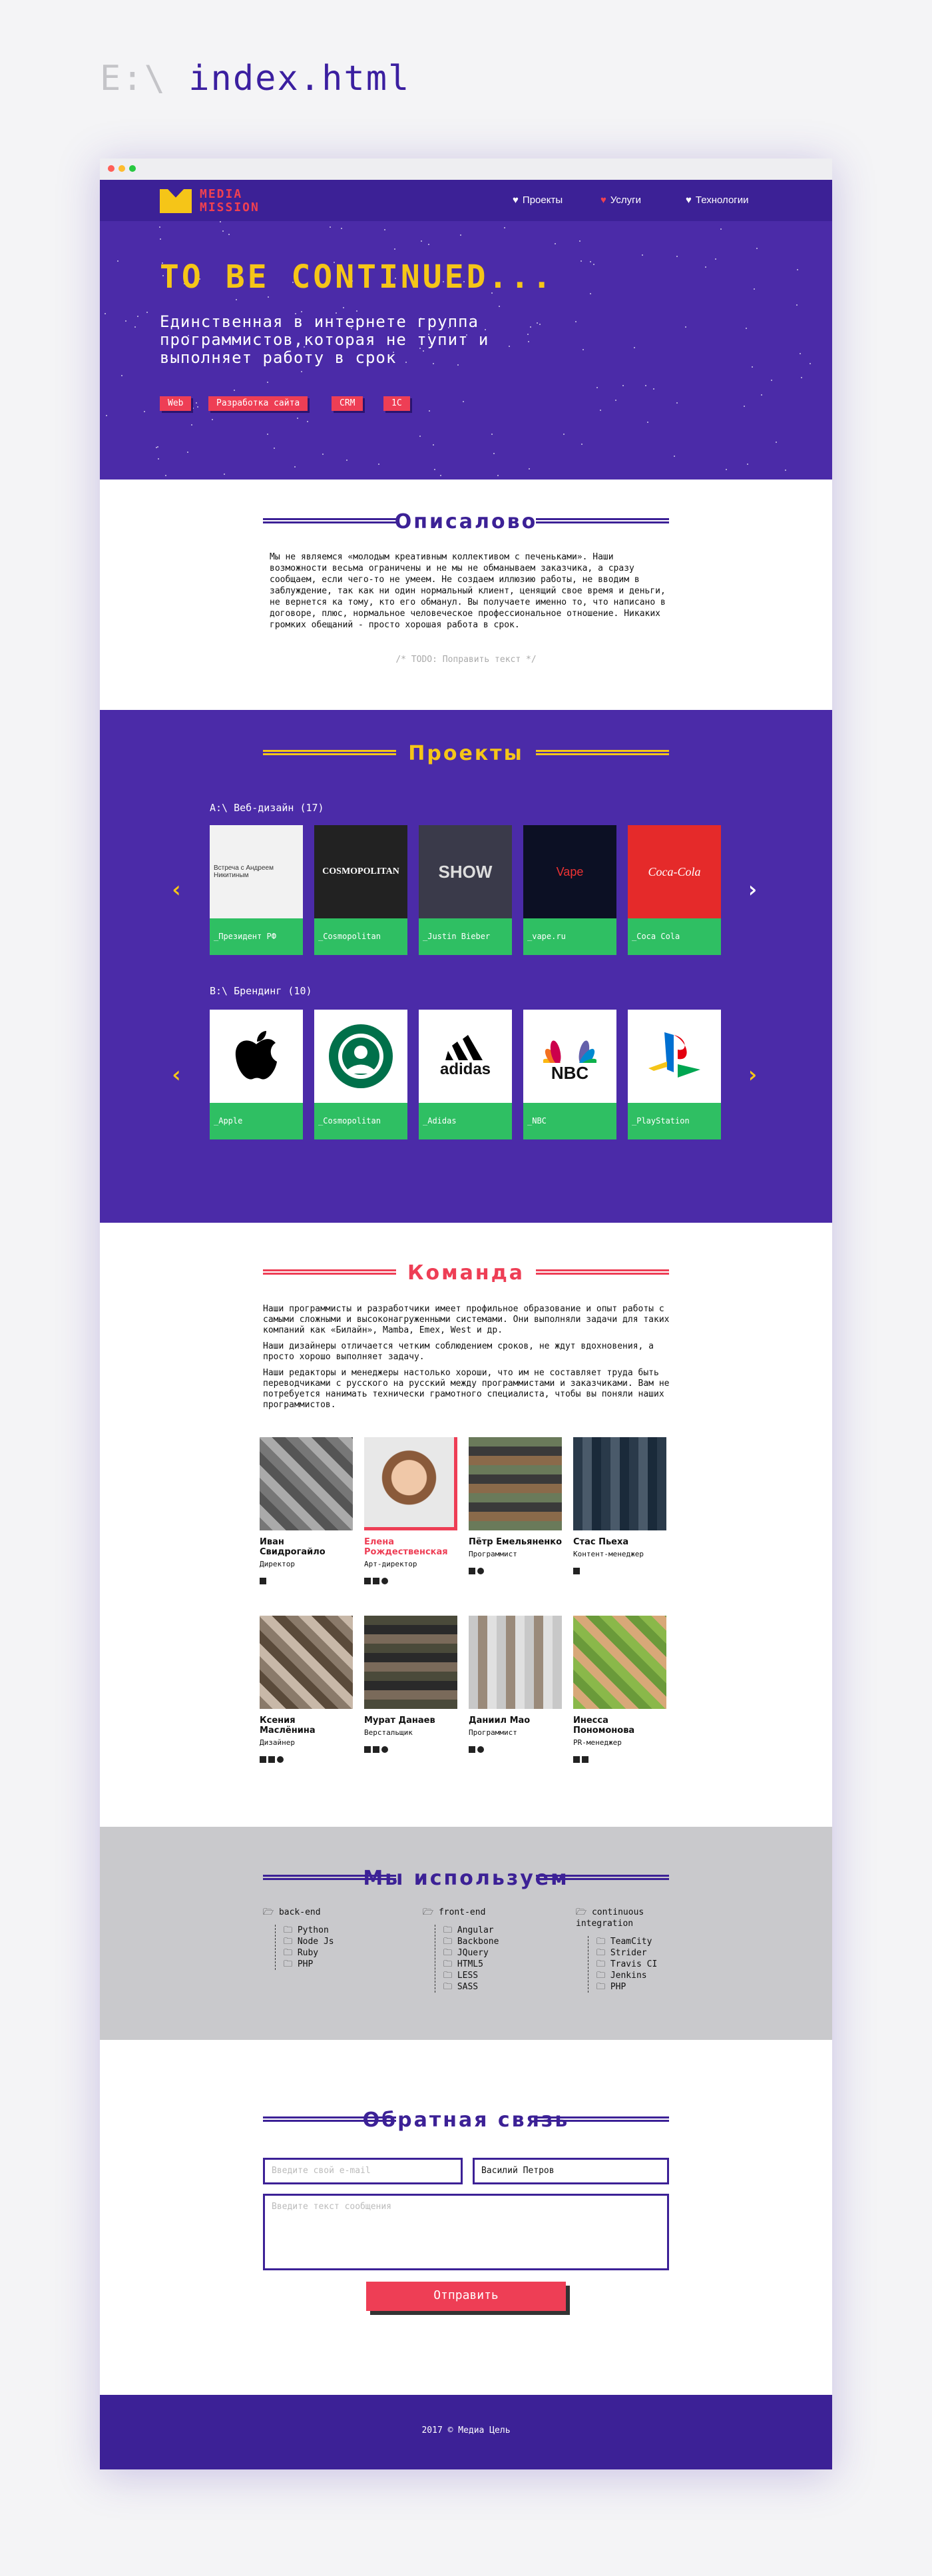  I want to click on project-card: SHOW _Justin Bieber, so click(465, 890).